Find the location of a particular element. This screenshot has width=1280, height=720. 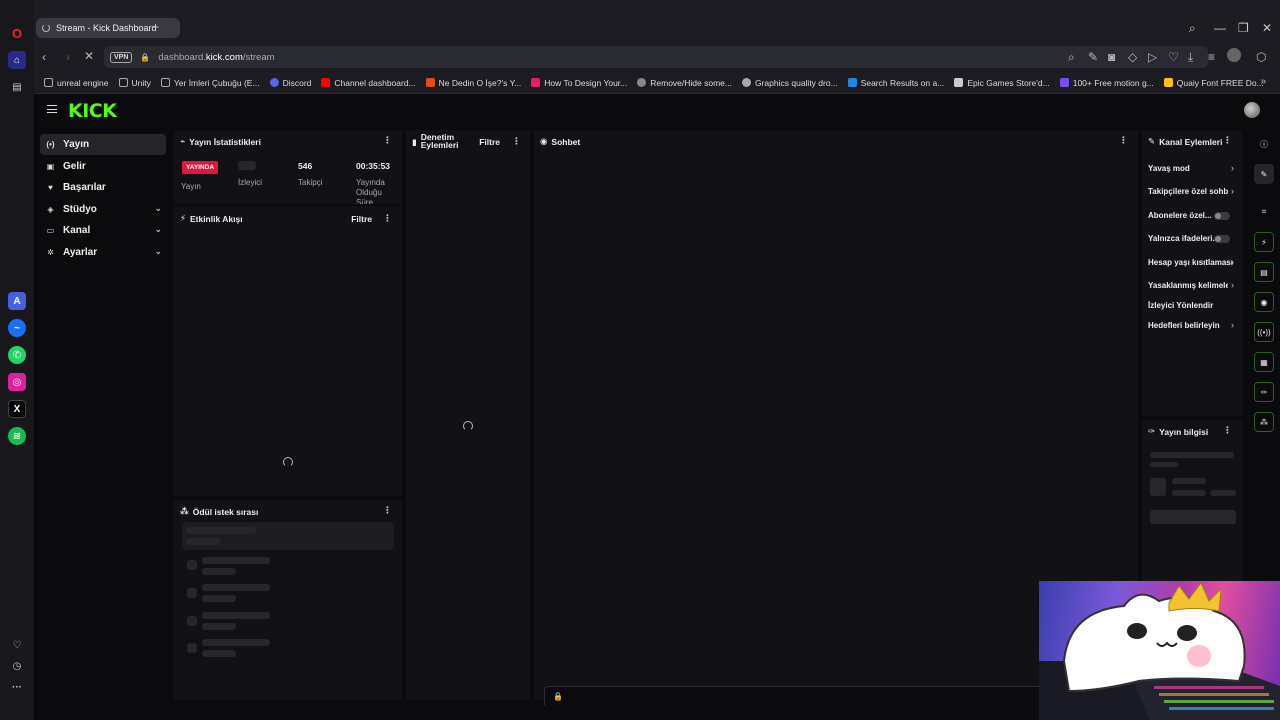

user-avatar is located at coordinates (1252, 110).